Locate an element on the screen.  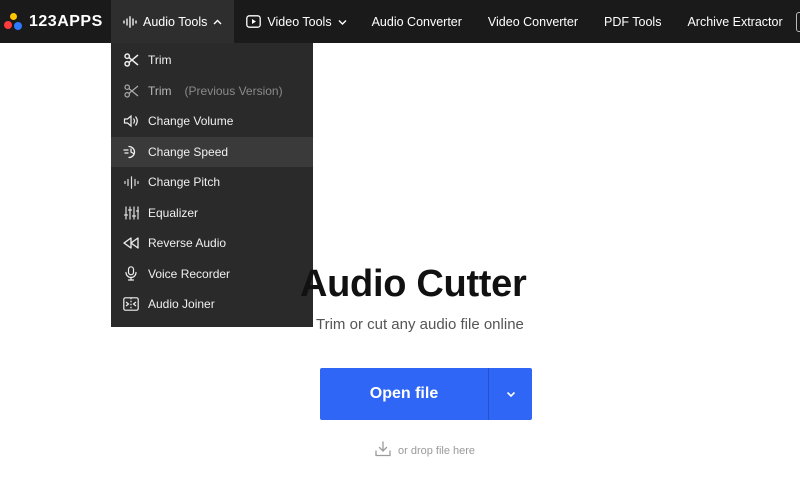
scissors-outline-icon is located at coordinates (131, 91).